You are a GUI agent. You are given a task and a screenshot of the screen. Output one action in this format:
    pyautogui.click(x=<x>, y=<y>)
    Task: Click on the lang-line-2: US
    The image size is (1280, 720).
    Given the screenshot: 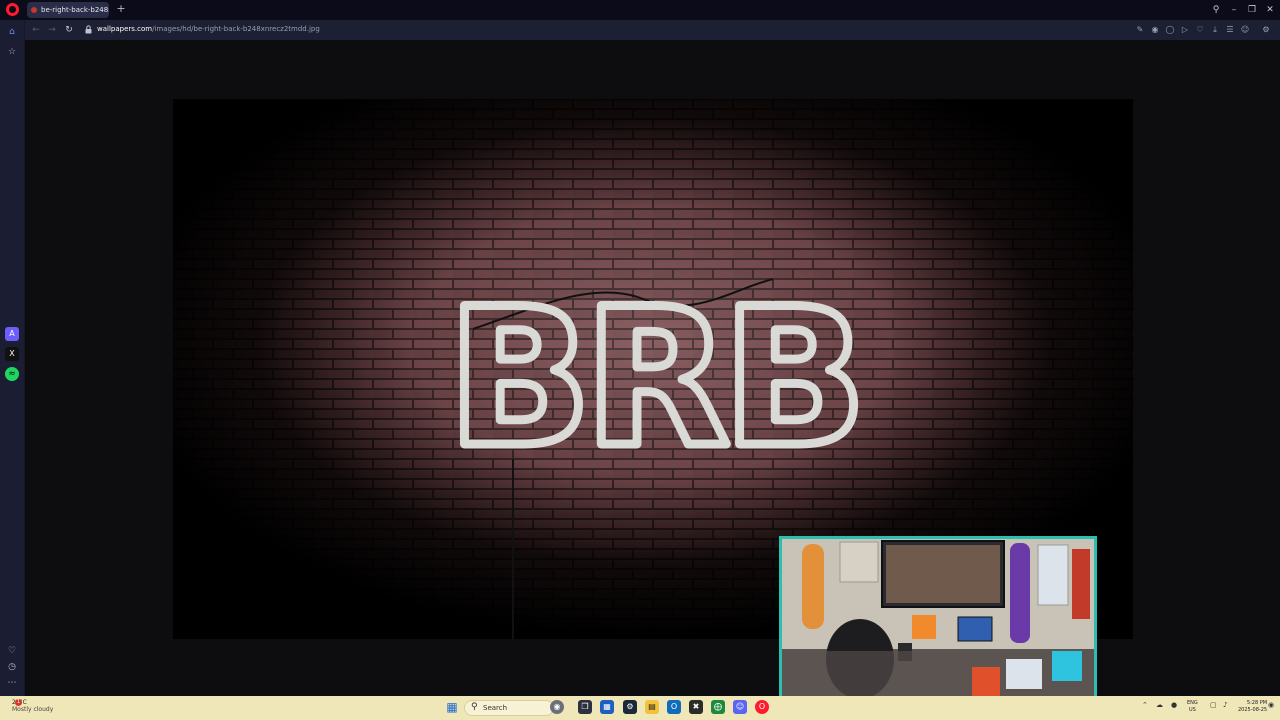 What is the action you would take?
    pyautogui.click(x=1192, y=710)
    